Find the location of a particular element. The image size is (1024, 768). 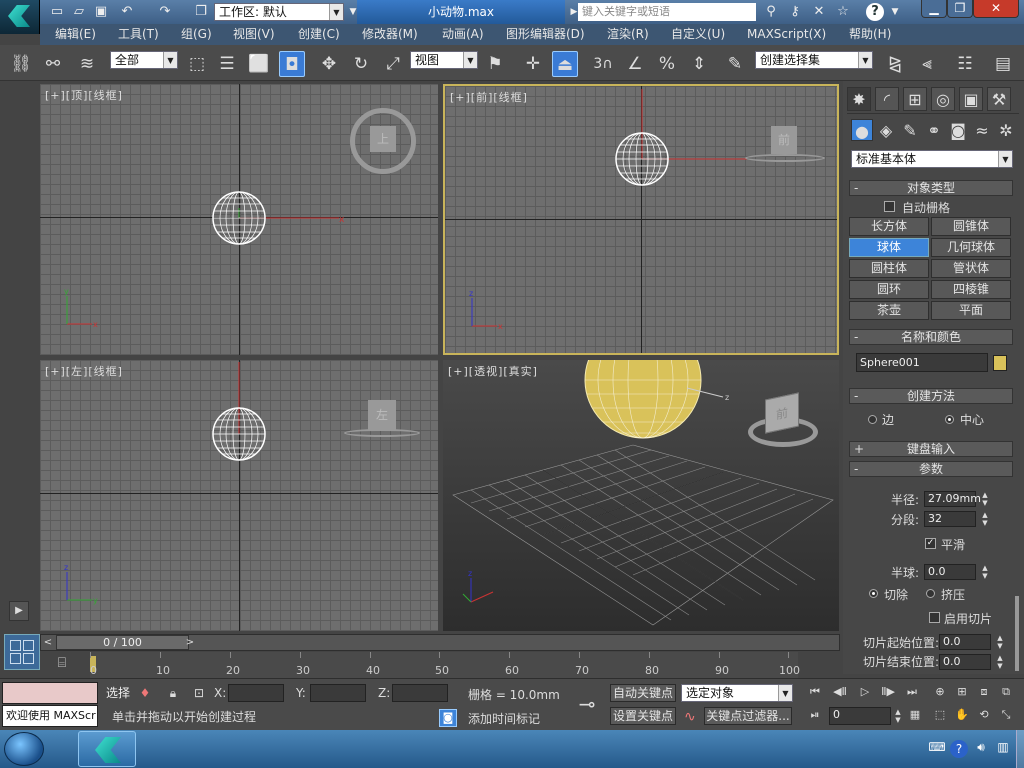

selection-filter-dropdown: 全部 ▼ is located at coordinates (144, 60).